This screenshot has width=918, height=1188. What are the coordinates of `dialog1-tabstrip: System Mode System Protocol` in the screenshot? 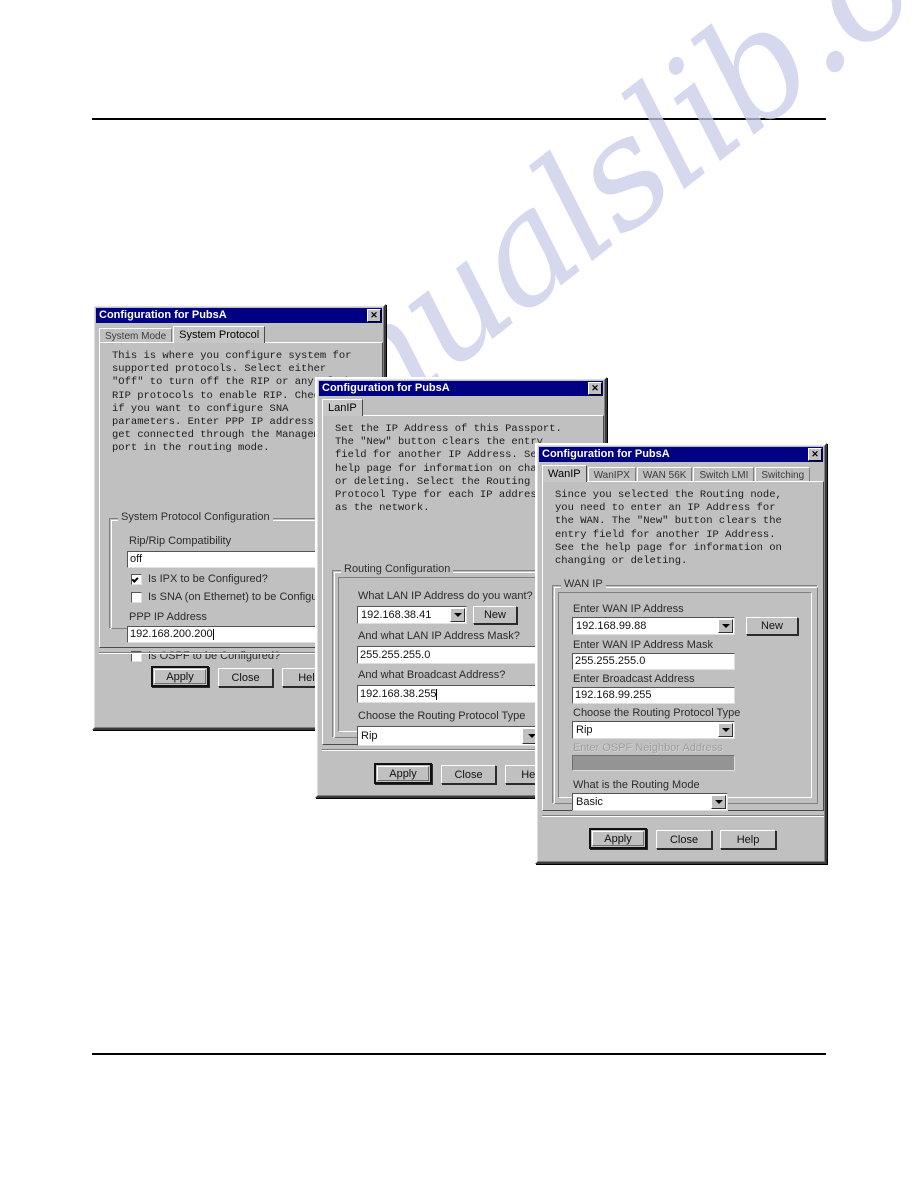 It's located at (182, 334).